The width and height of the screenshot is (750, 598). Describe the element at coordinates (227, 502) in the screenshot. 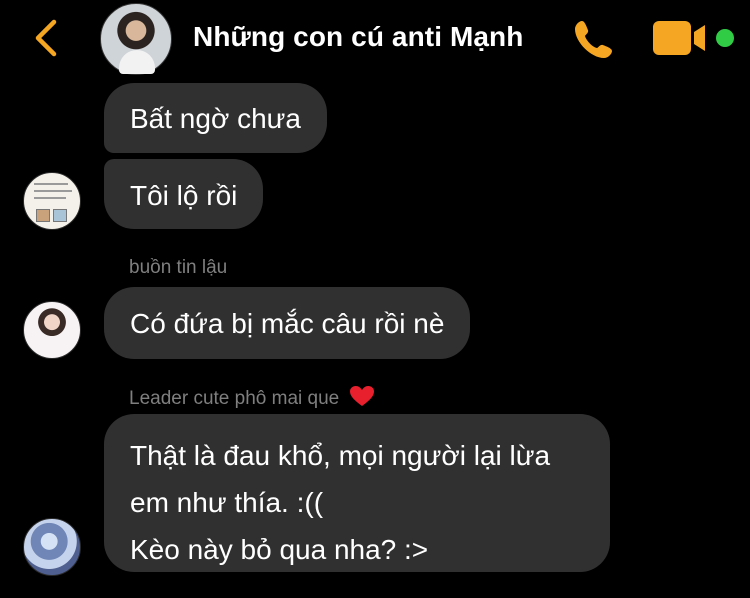

I see `message-line: em như thía. :((` at that location.